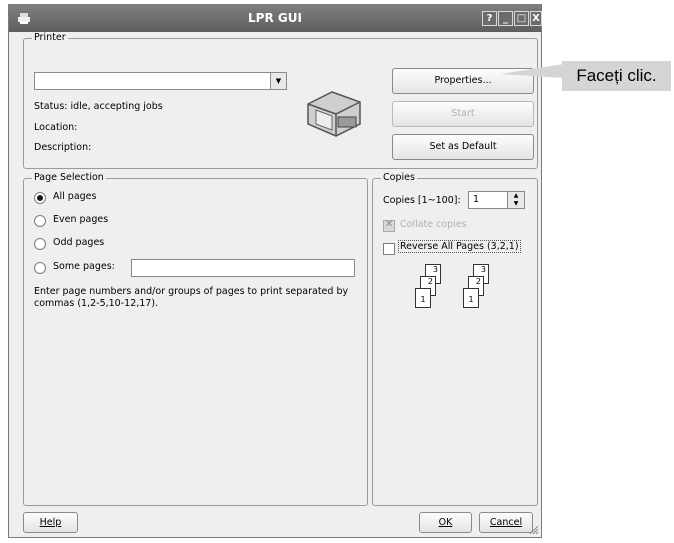  I want to click on printer-icon, so click(334, 114).